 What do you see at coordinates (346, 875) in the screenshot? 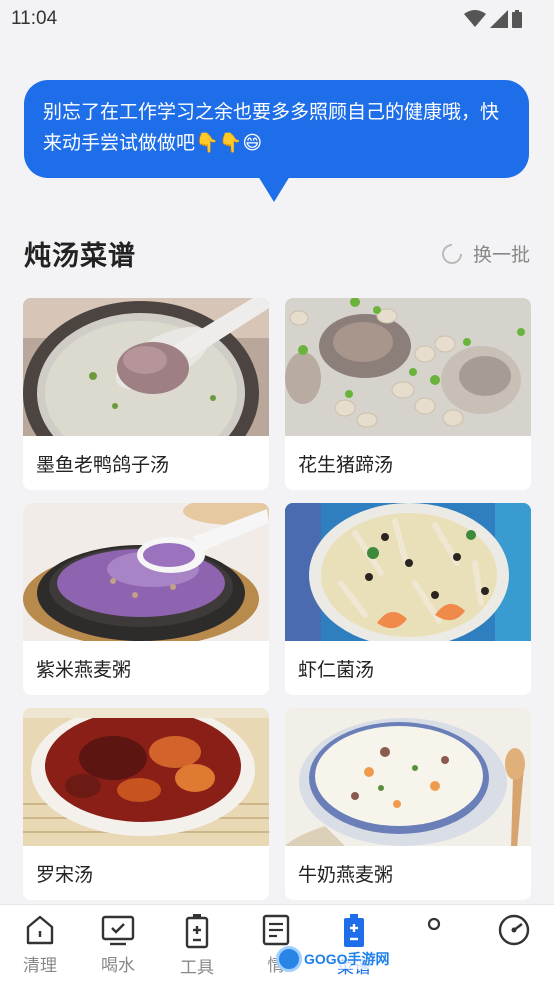
I see `recipe-name: 牛奶燕麦粥` at bounding box center [346, 875].